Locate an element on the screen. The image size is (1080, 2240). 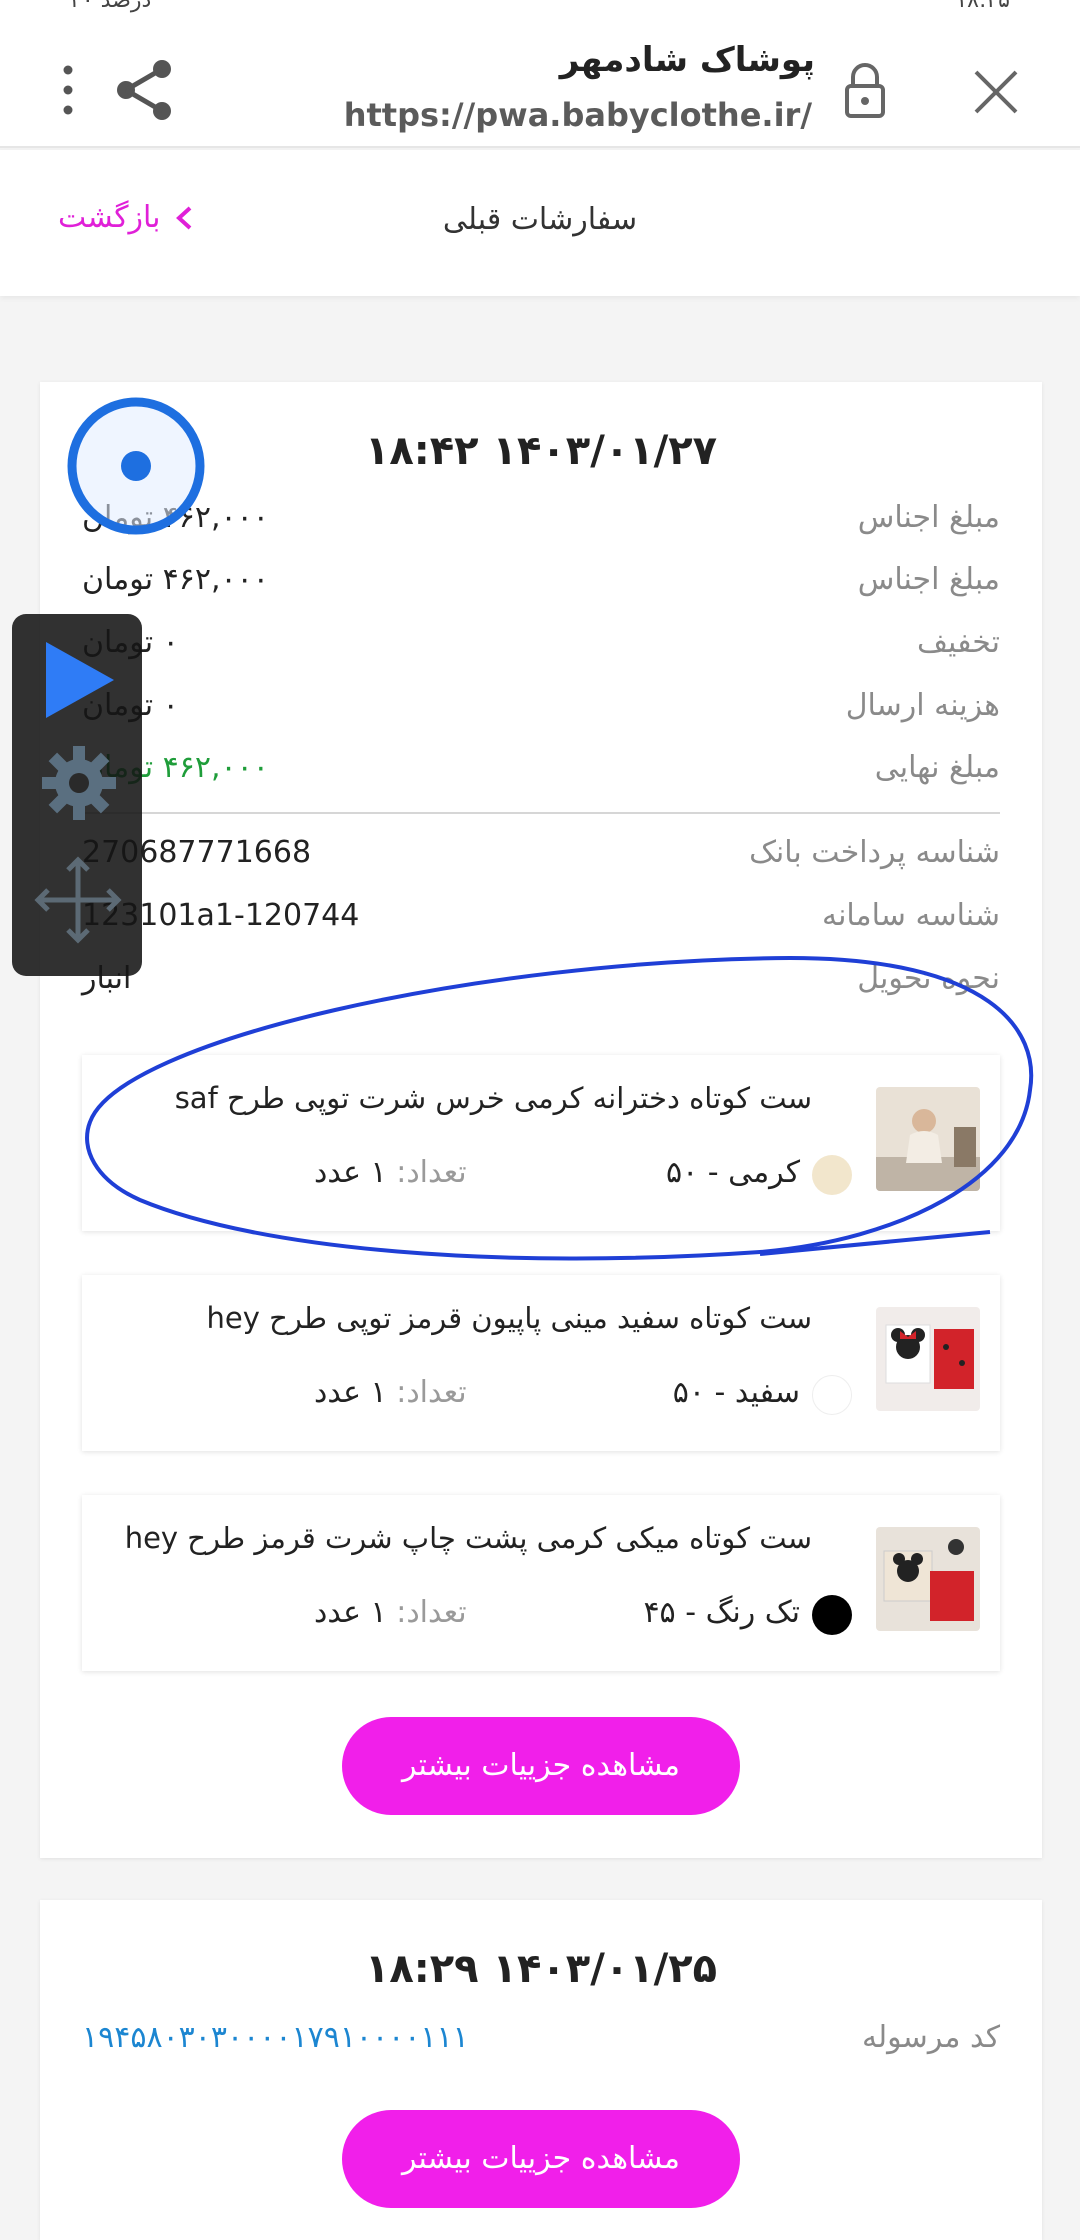
more-vert-icon is located at coordinates (68, 90).